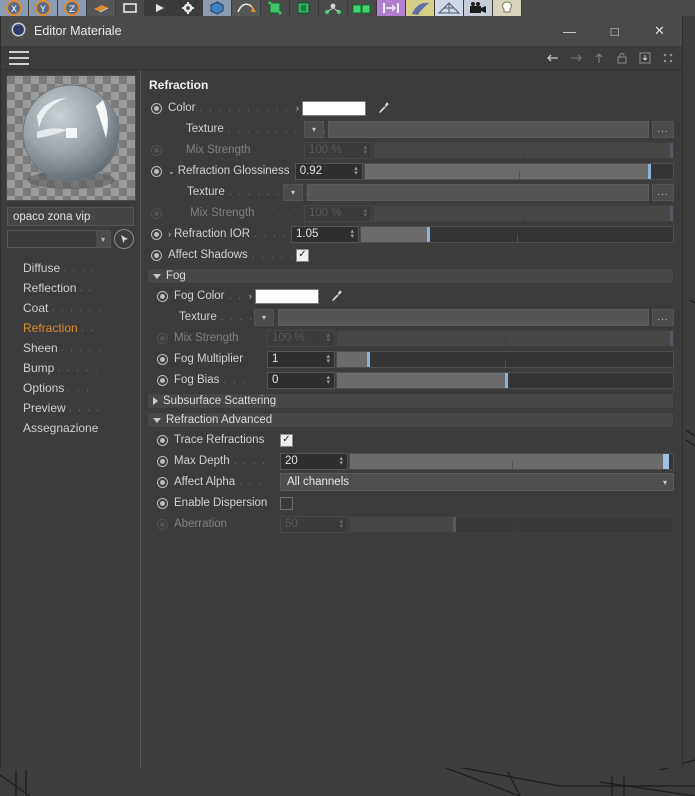  What do you see at coordinates (250, 296) in the screenshot?
I see `expand-fog-color-icon: ›` at bounding box center [250, 296].